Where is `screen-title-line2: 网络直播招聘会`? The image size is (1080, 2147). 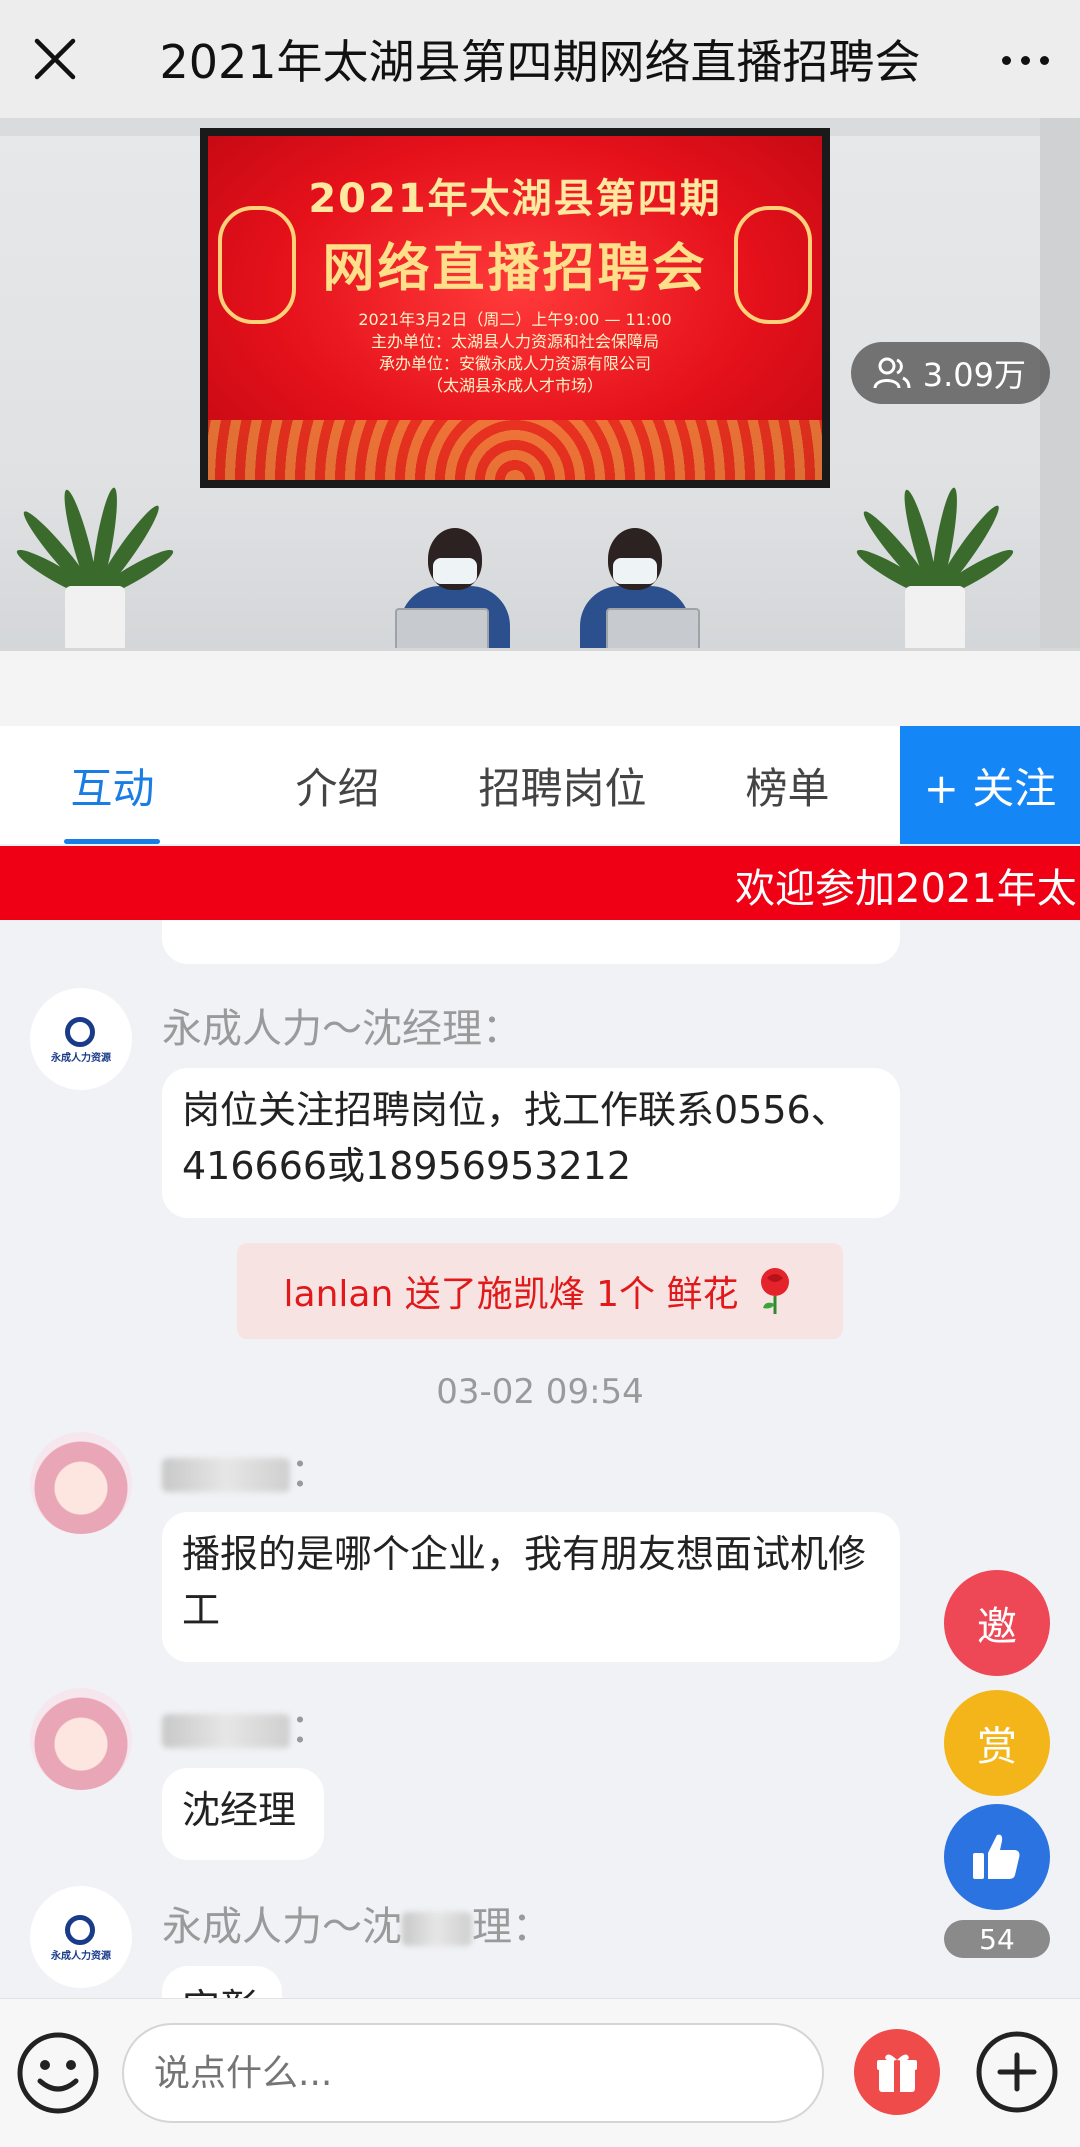
screen-title-line2: 网络直播招聘会 is located at coordinates (515, 269).